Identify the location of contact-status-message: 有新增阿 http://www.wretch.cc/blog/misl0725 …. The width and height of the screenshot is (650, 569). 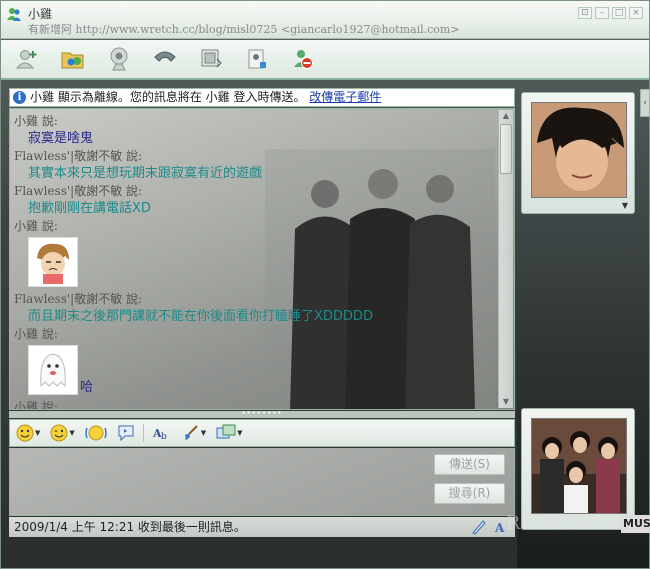
(244, 29).